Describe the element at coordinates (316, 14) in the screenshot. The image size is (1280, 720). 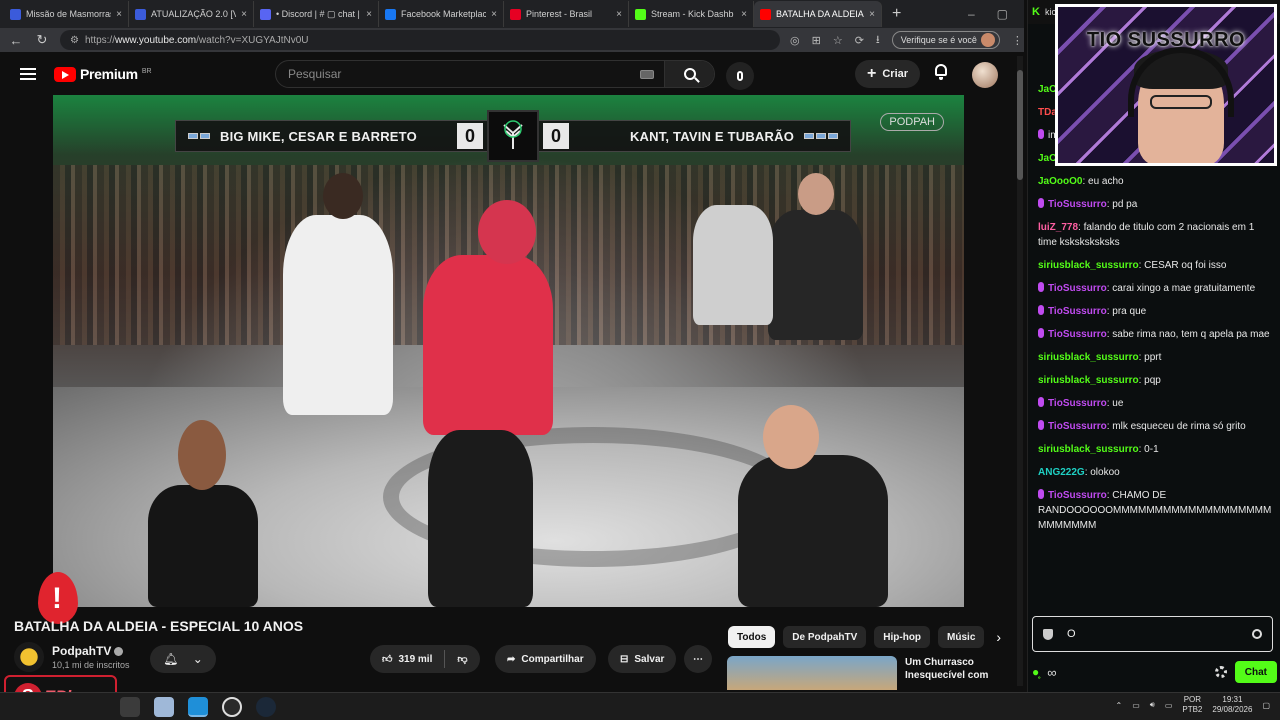
I see `browser-tab: • Discord | # ▢ chat | S ×` at that location.